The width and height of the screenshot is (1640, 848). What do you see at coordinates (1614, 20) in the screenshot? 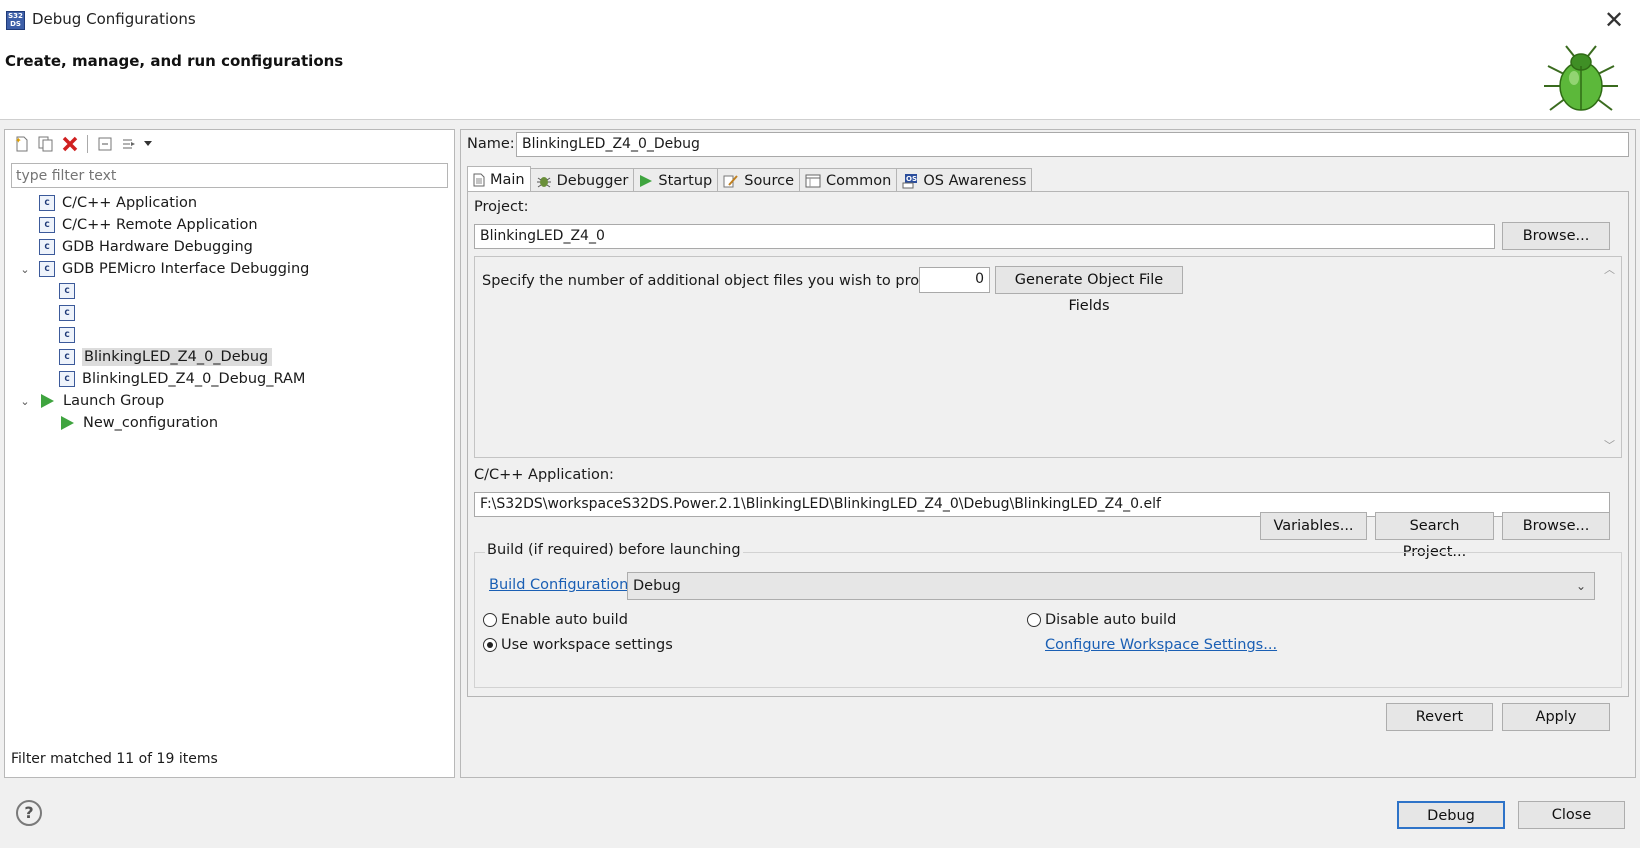
I see `close-icon: ✕` at bounding box center [1614, 20].